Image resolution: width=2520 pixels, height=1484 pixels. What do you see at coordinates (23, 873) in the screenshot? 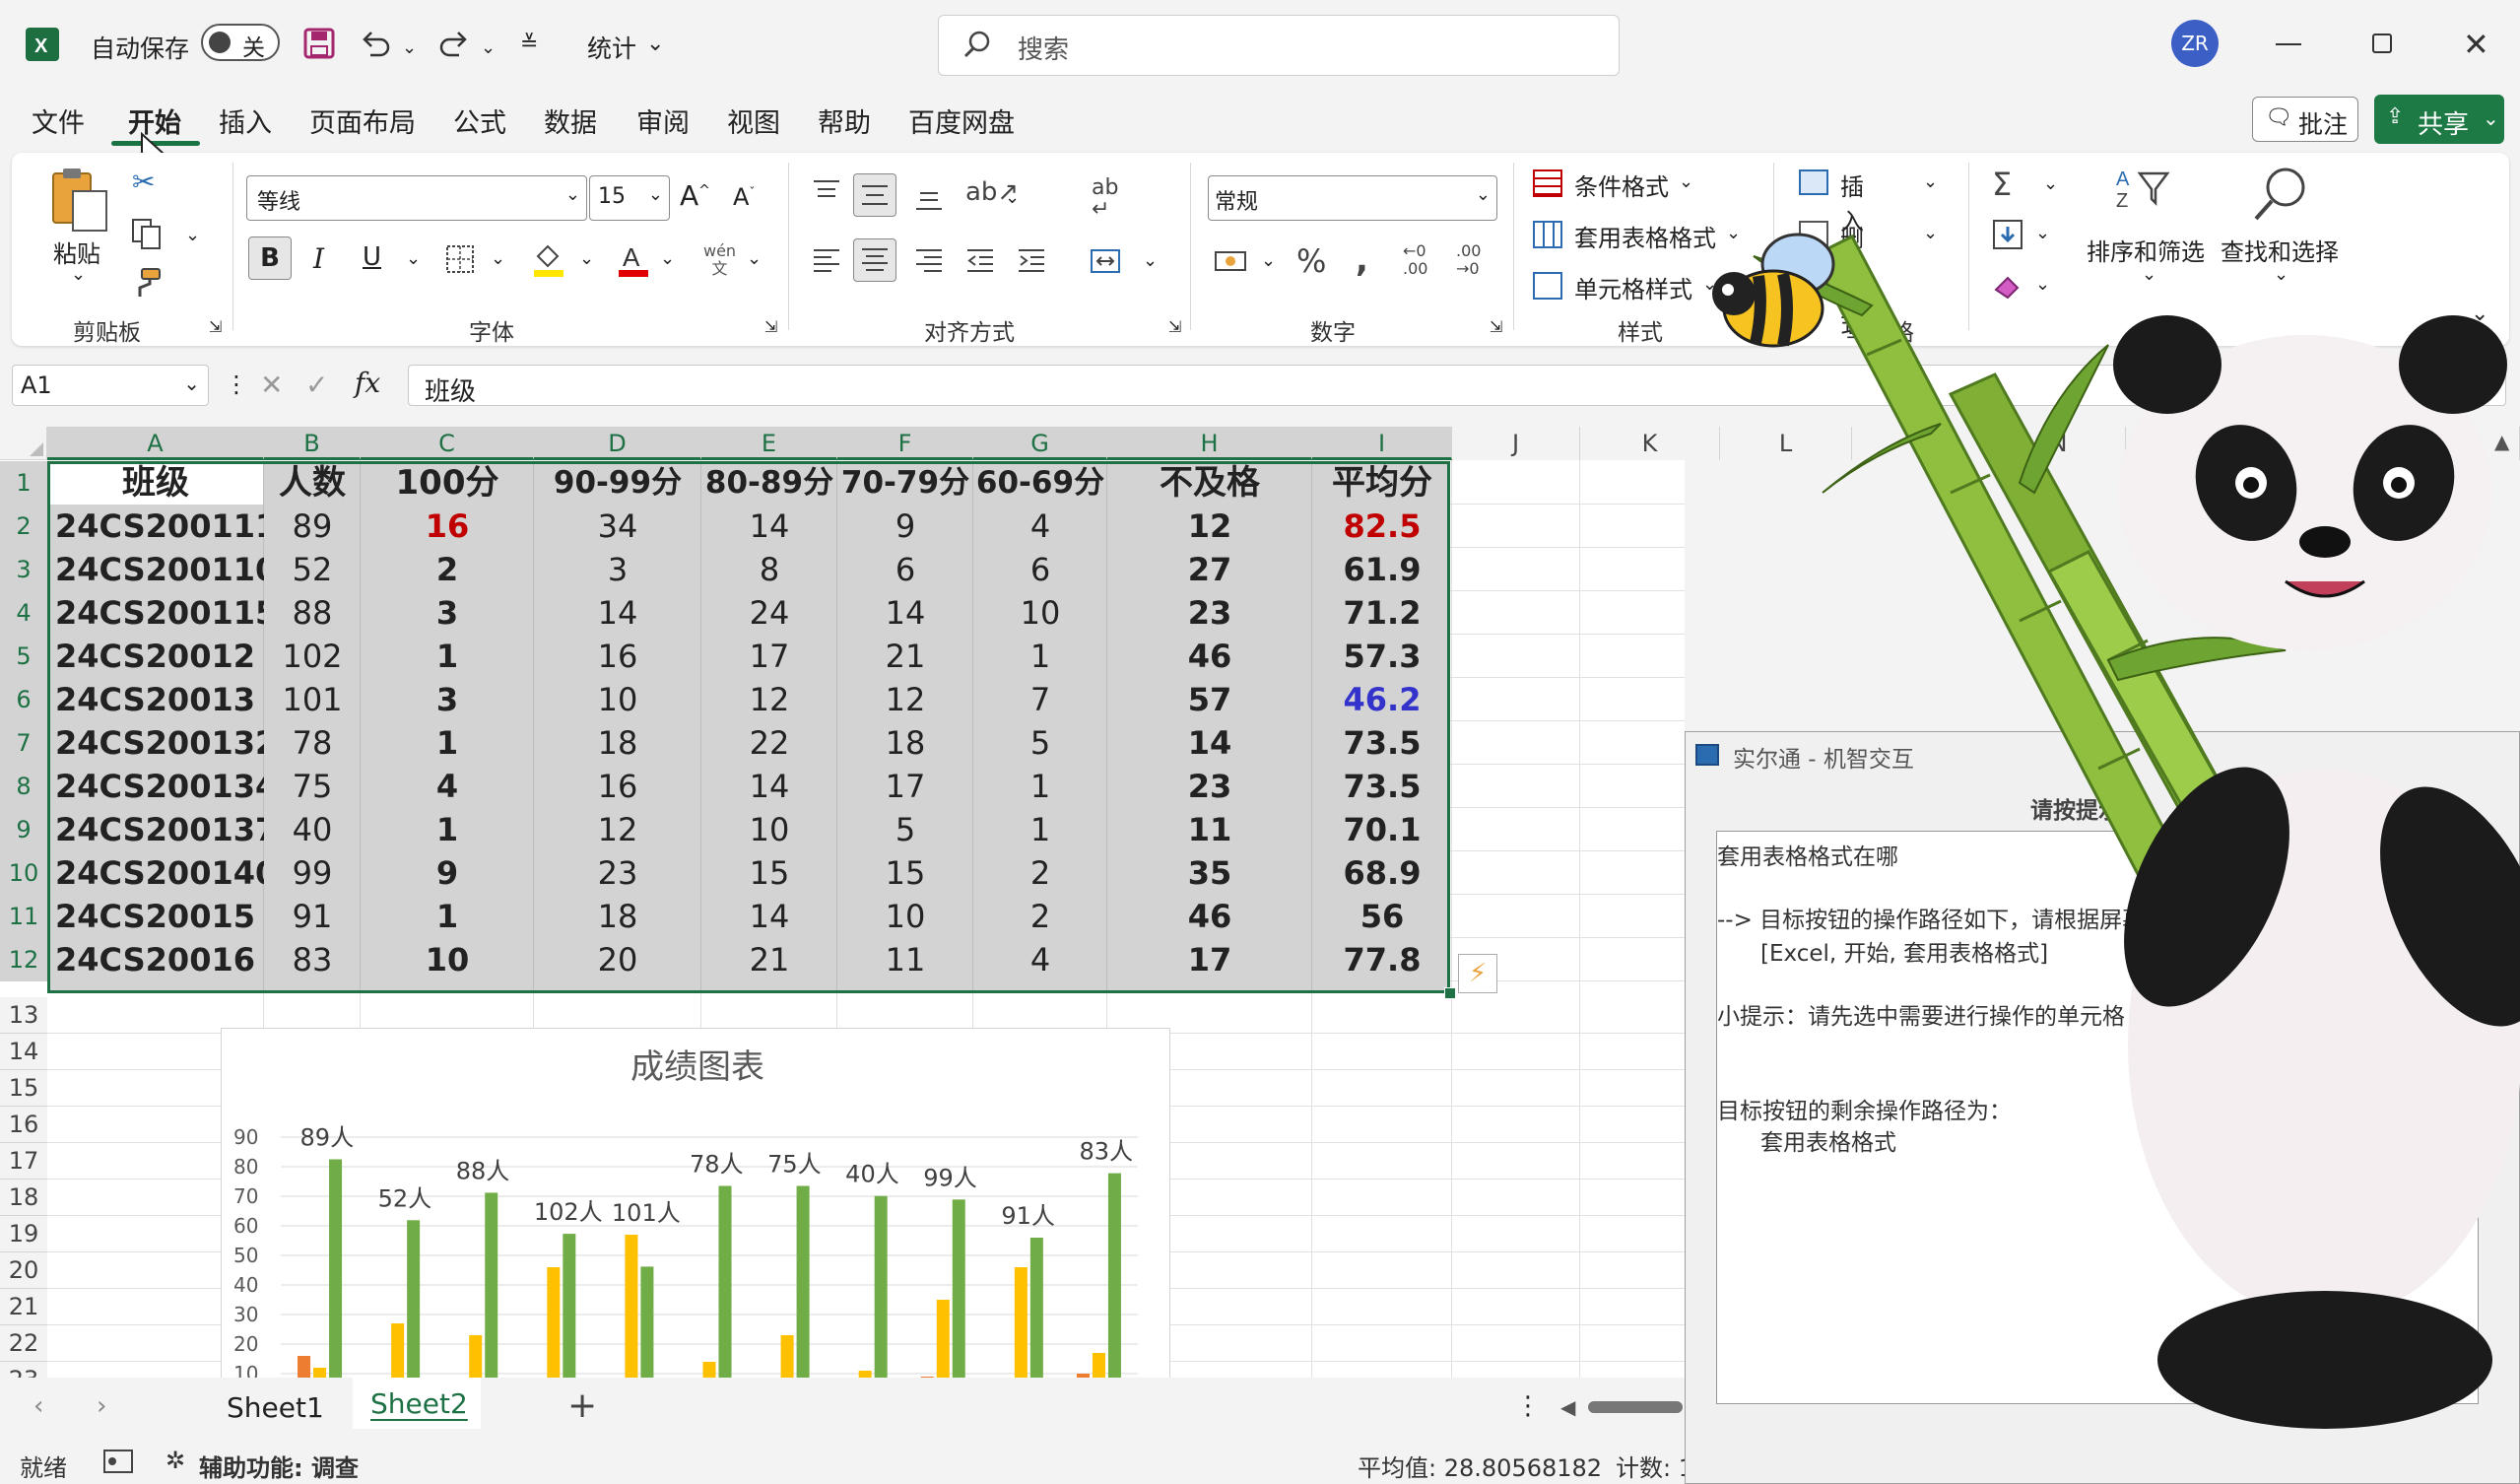
I see `row-header-10: 10` at bounding box center [23, 873].